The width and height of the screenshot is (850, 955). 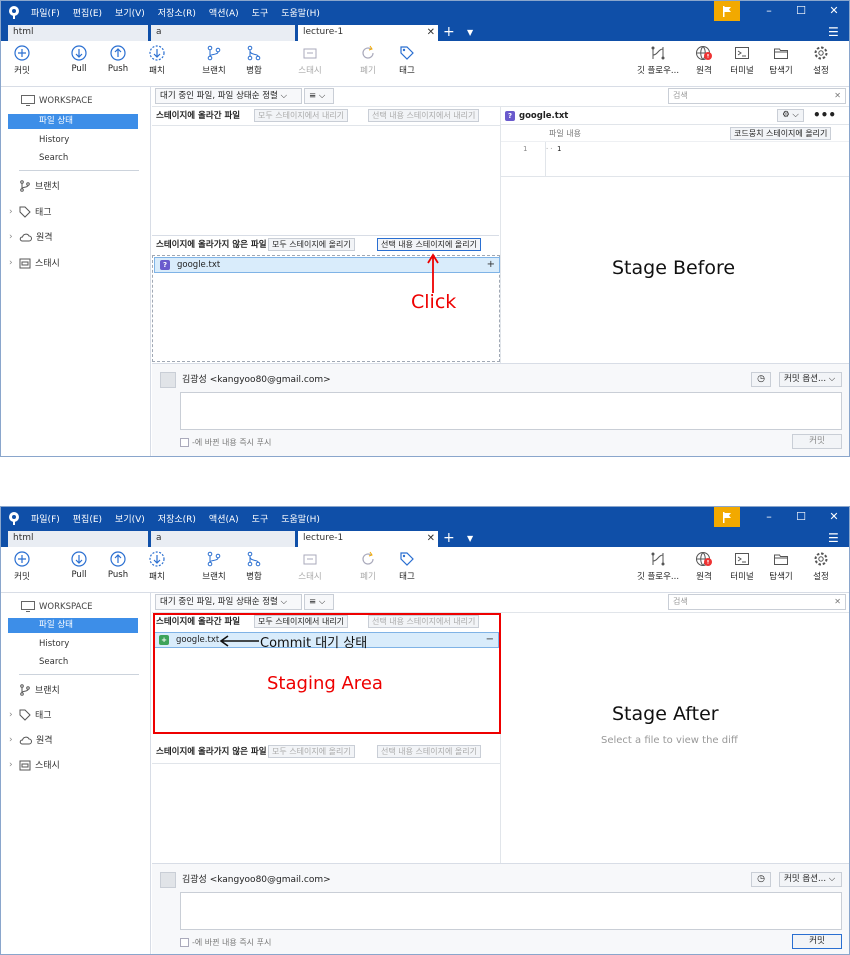 What do you see at coordinates (301, 115) in the screenshot?
I see `unstage-all-button: 모두 스테이지에서 내리기` at bounding box center [301, 115].